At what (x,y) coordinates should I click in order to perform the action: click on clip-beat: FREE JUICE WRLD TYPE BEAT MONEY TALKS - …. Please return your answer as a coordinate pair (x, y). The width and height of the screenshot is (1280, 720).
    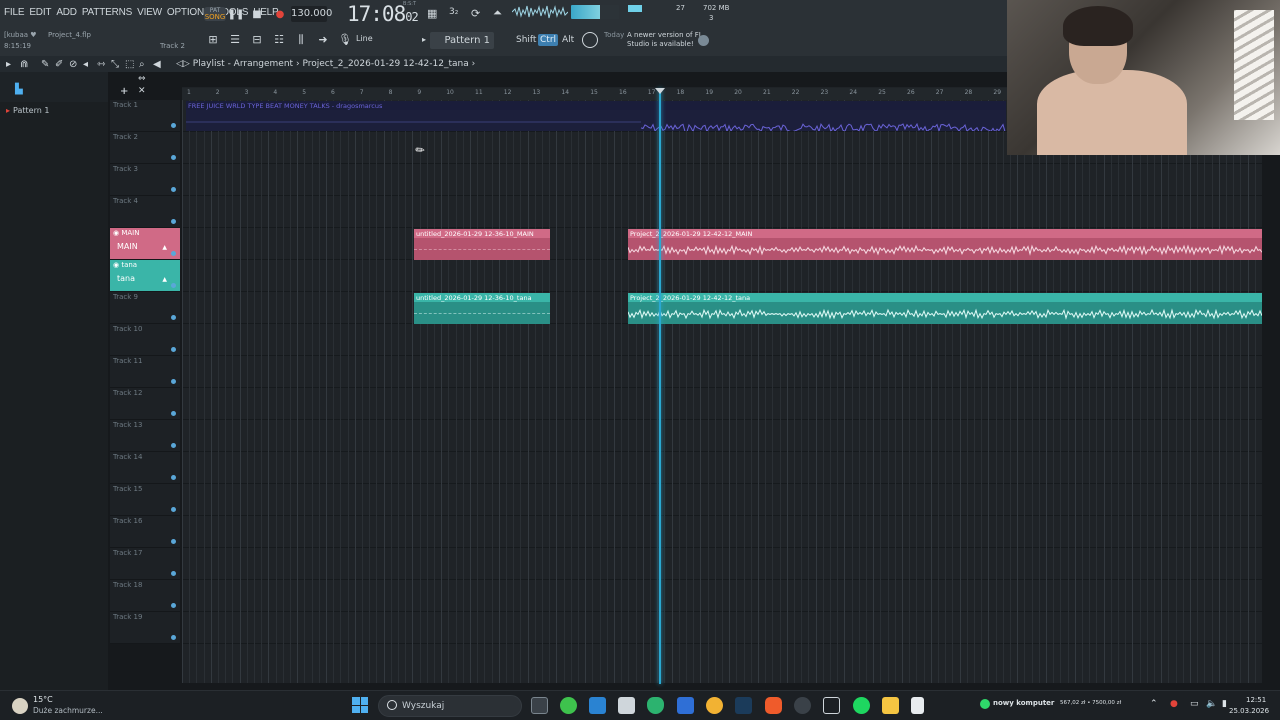
    Looking at the image, I should click on (596, 116).